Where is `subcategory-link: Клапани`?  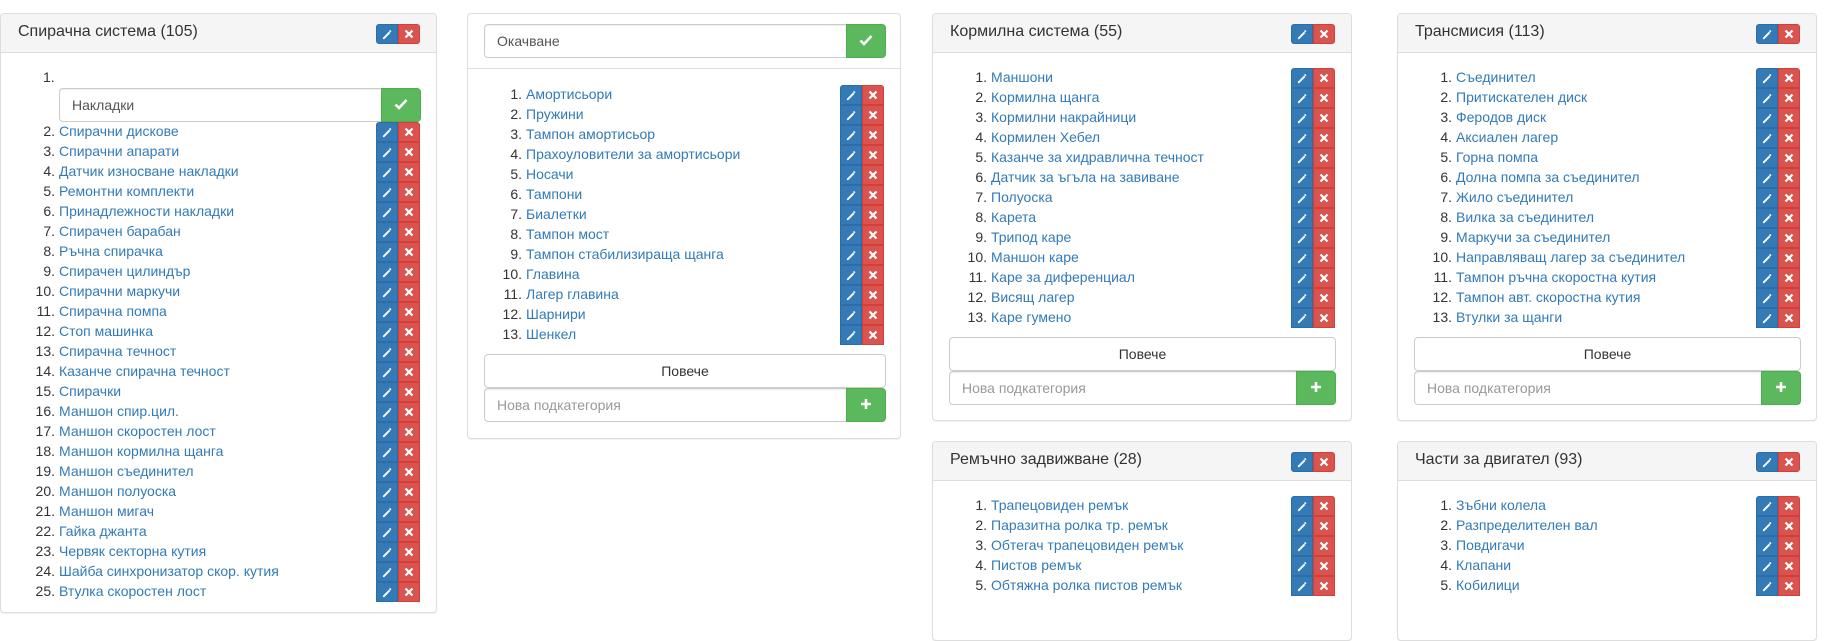
subcategory-link: Клапани is located at coordinates (1483, 565).